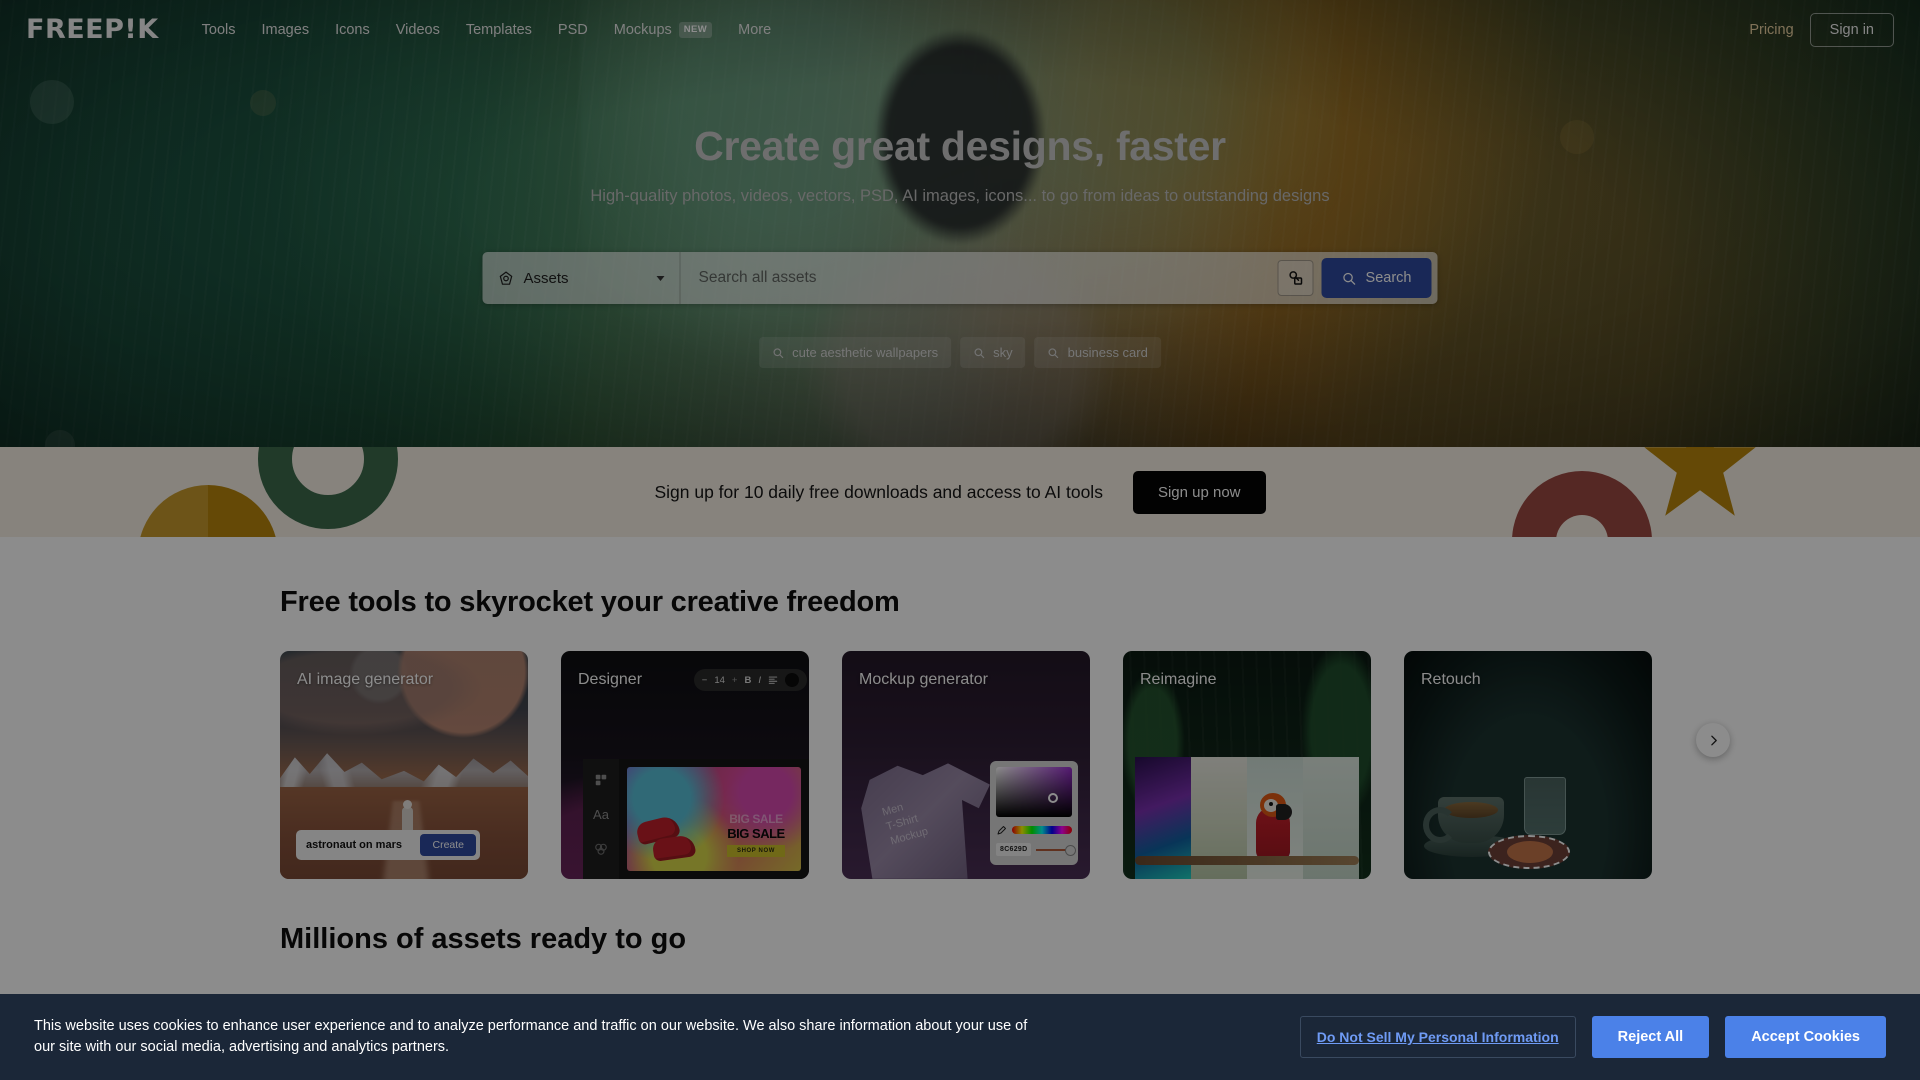 The height and width of the screenshot is (1080, 1920). I want to click on nav-link-more: More, so click(754, 30).